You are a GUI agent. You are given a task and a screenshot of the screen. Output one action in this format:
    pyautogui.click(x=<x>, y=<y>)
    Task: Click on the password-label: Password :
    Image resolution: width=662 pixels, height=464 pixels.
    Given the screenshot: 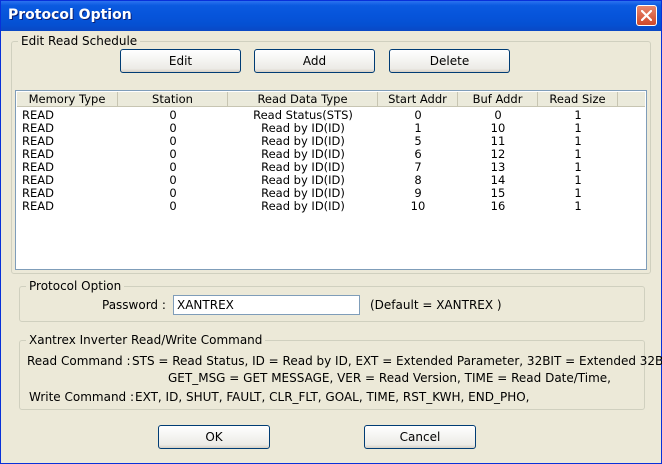 What is the action you would take?
    pyautogui.click(x=134, y=305)
    